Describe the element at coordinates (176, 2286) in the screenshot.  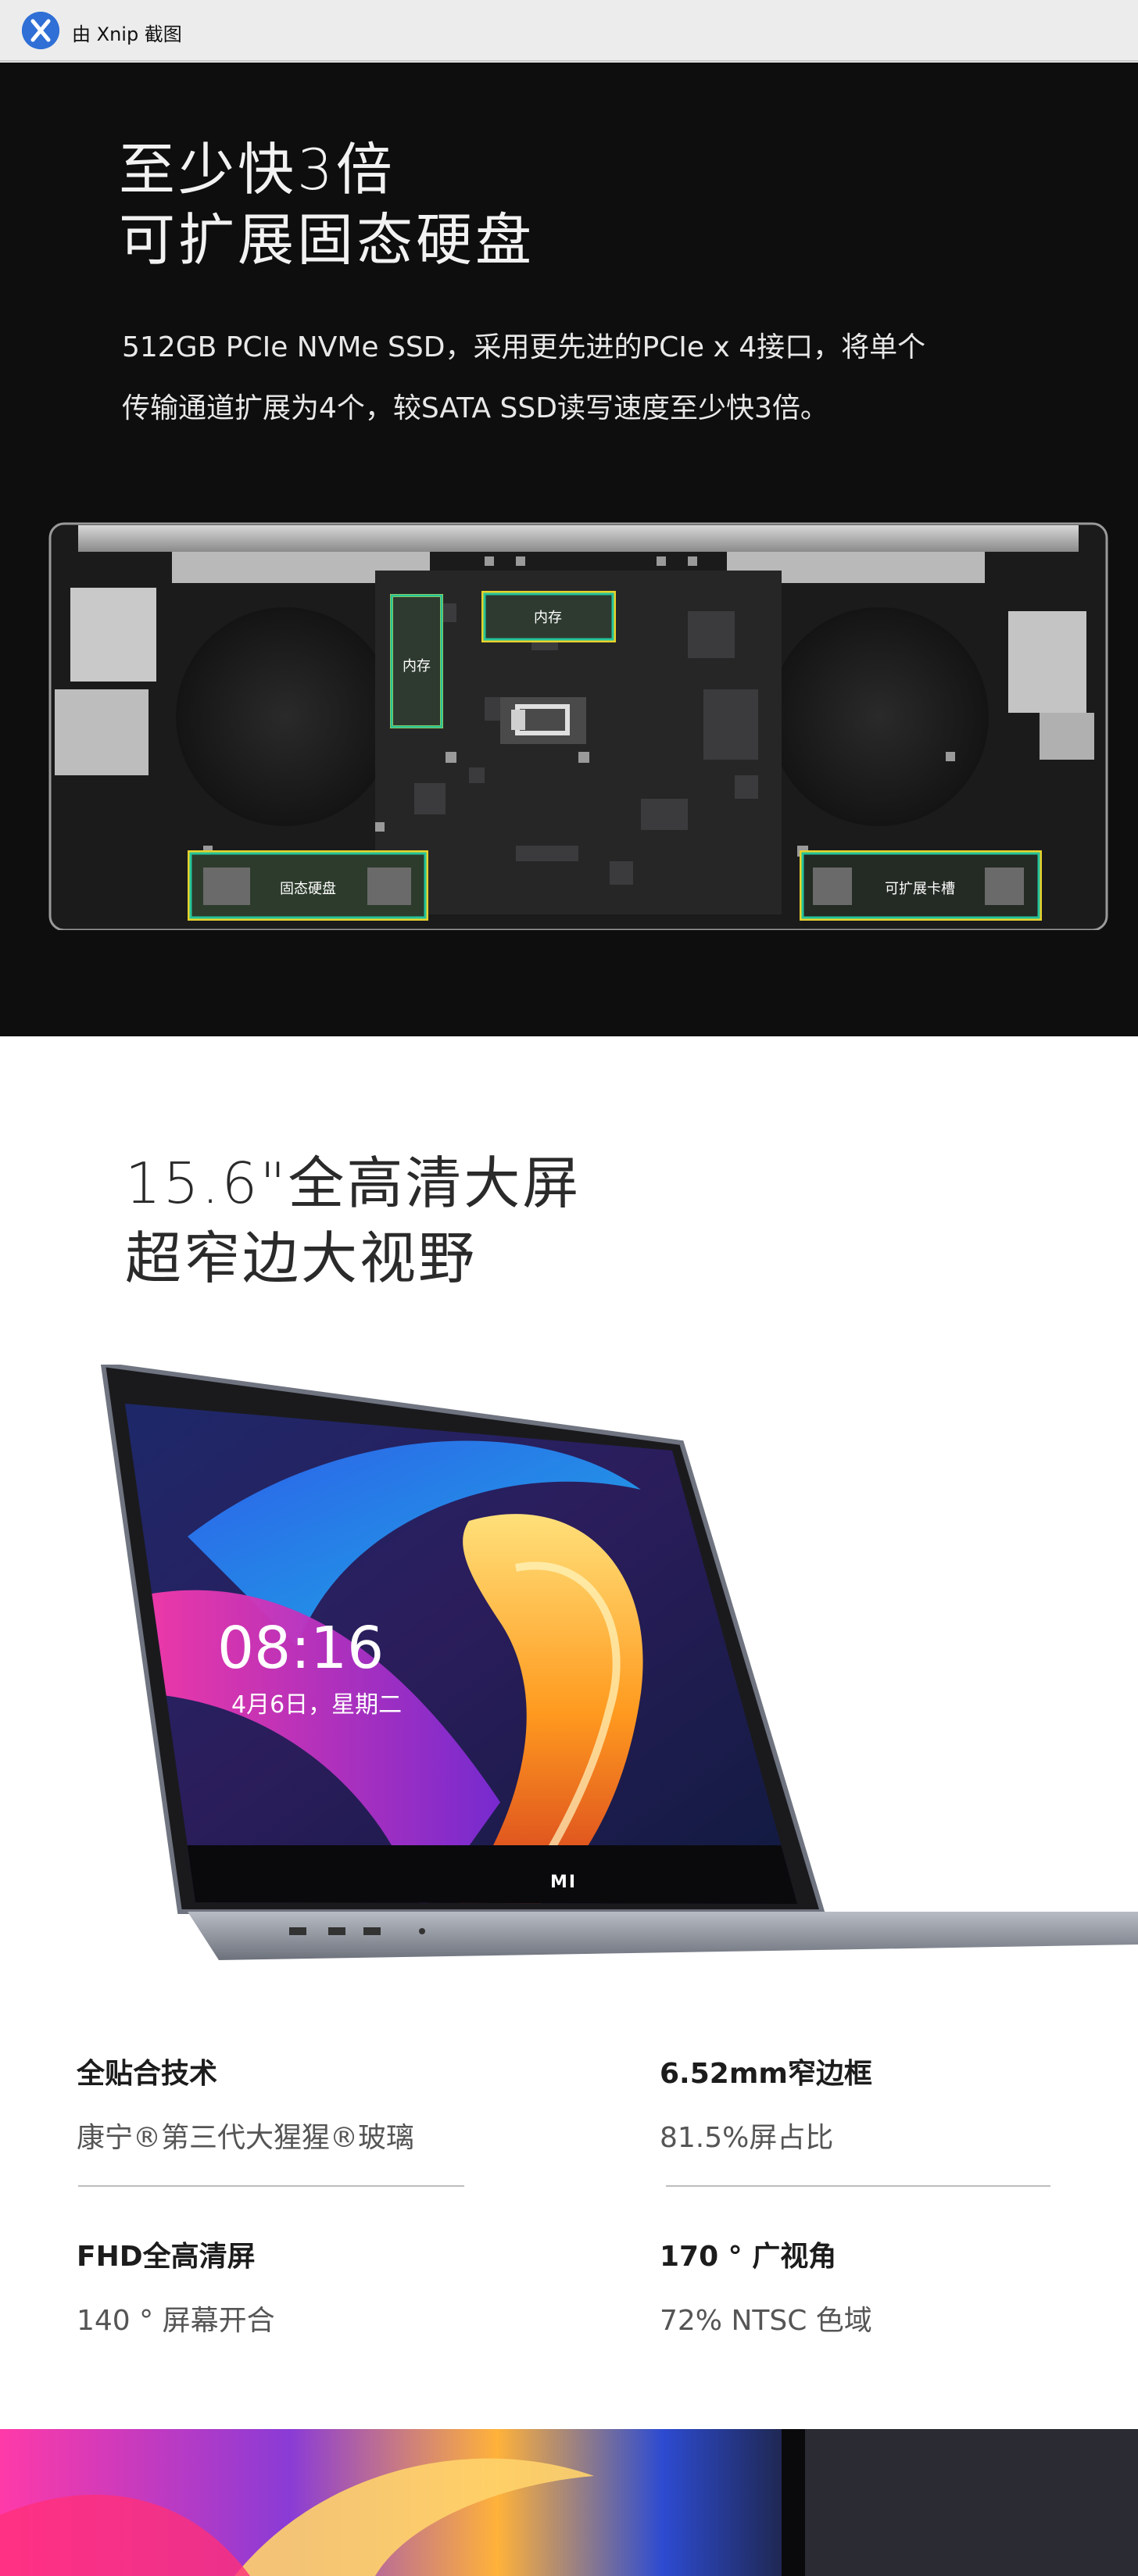
I see `feature-fhd: FHD全高清屏 140 ° 屏幕开合` at that location.